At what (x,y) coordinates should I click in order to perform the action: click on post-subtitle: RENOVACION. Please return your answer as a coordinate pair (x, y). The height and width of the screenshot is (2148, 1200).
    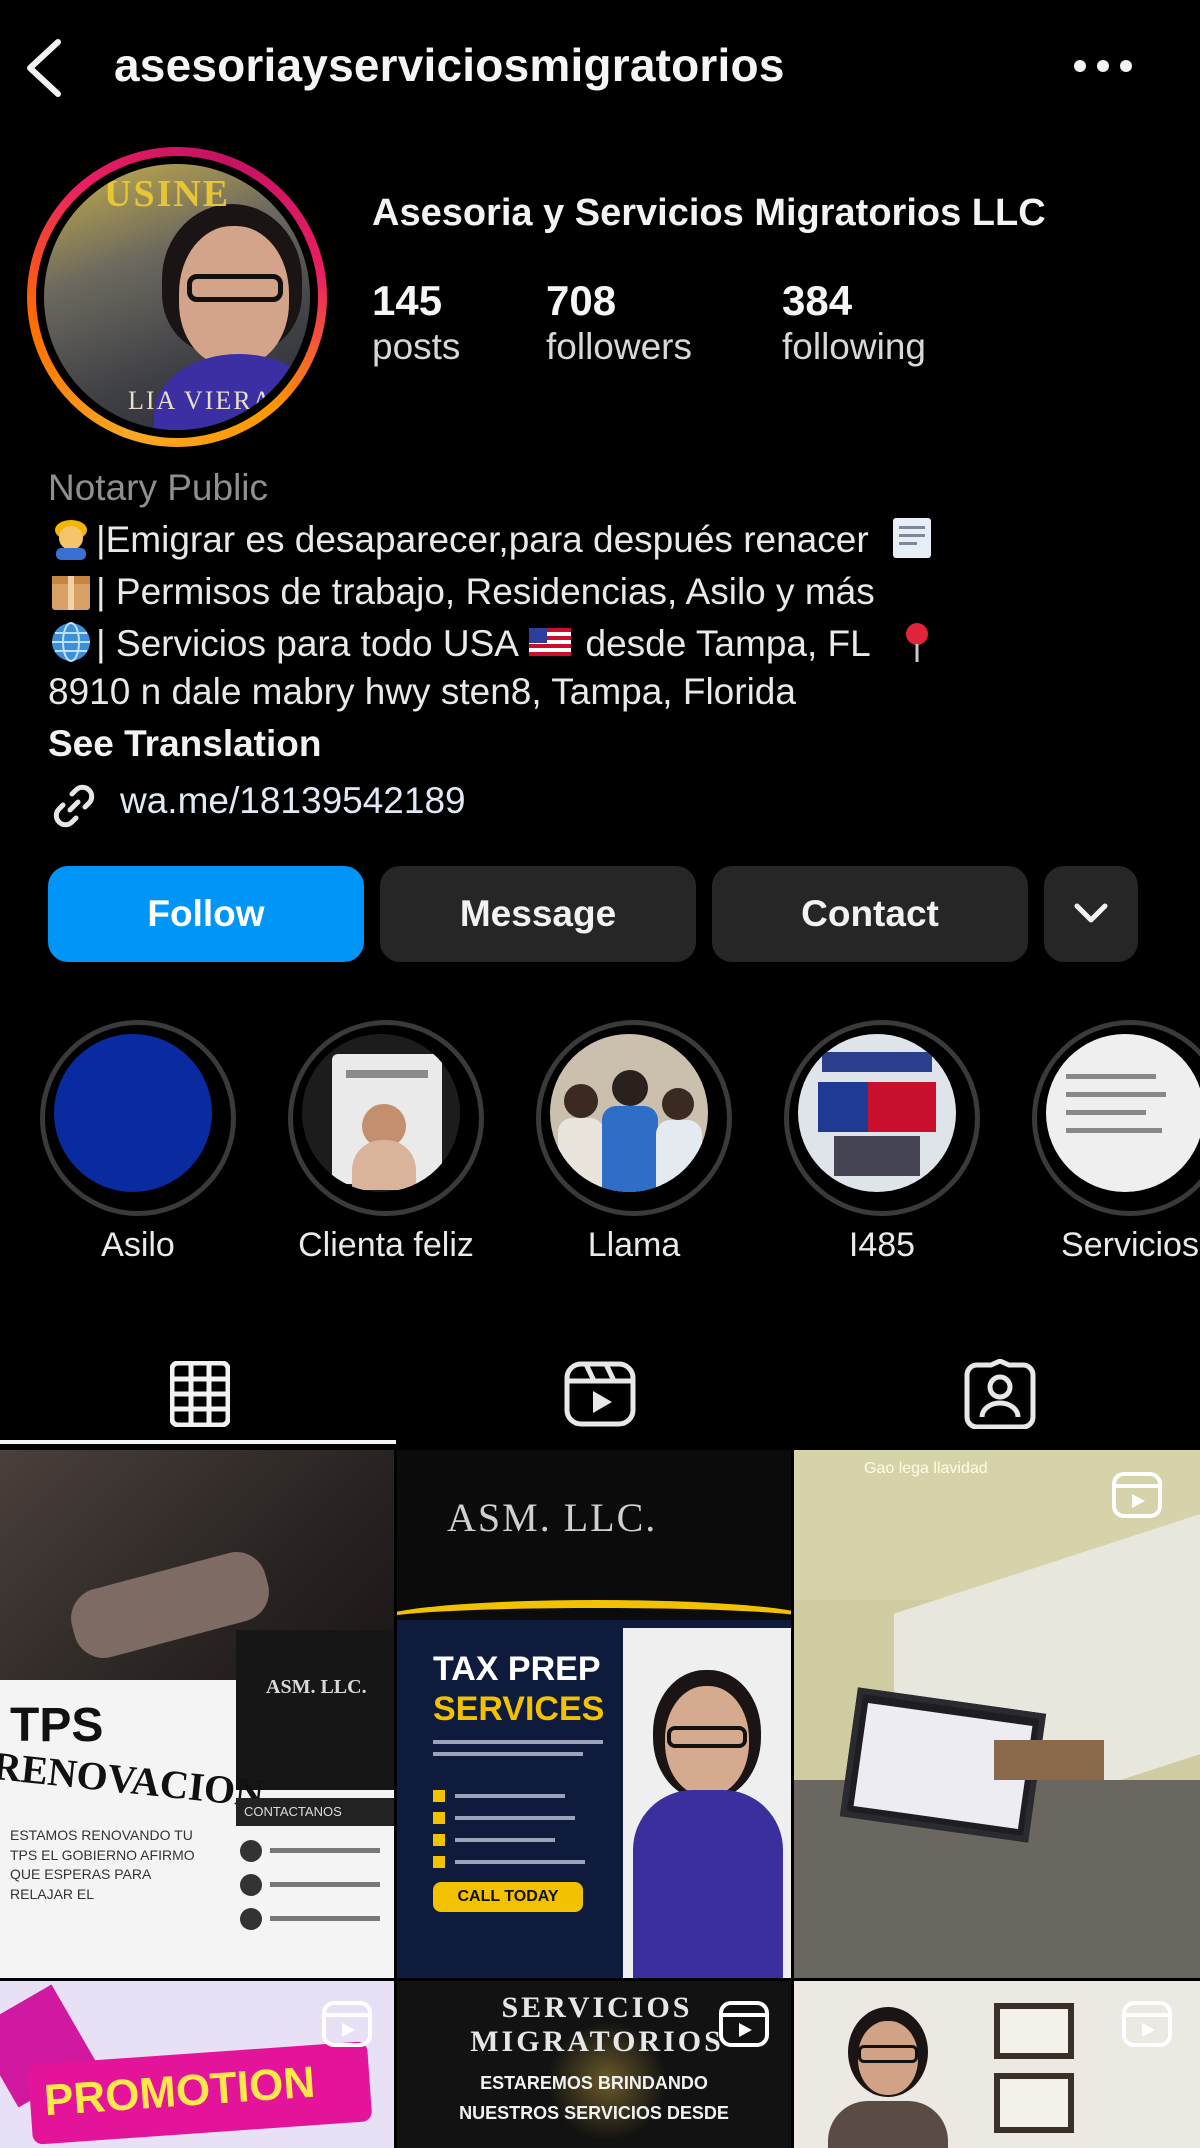
    Looking at the image, I should click on (133, 1779).